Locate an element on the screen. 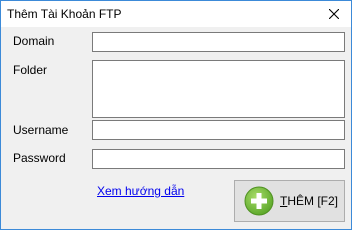  username-label: Username is located at coordinates (41, 130).